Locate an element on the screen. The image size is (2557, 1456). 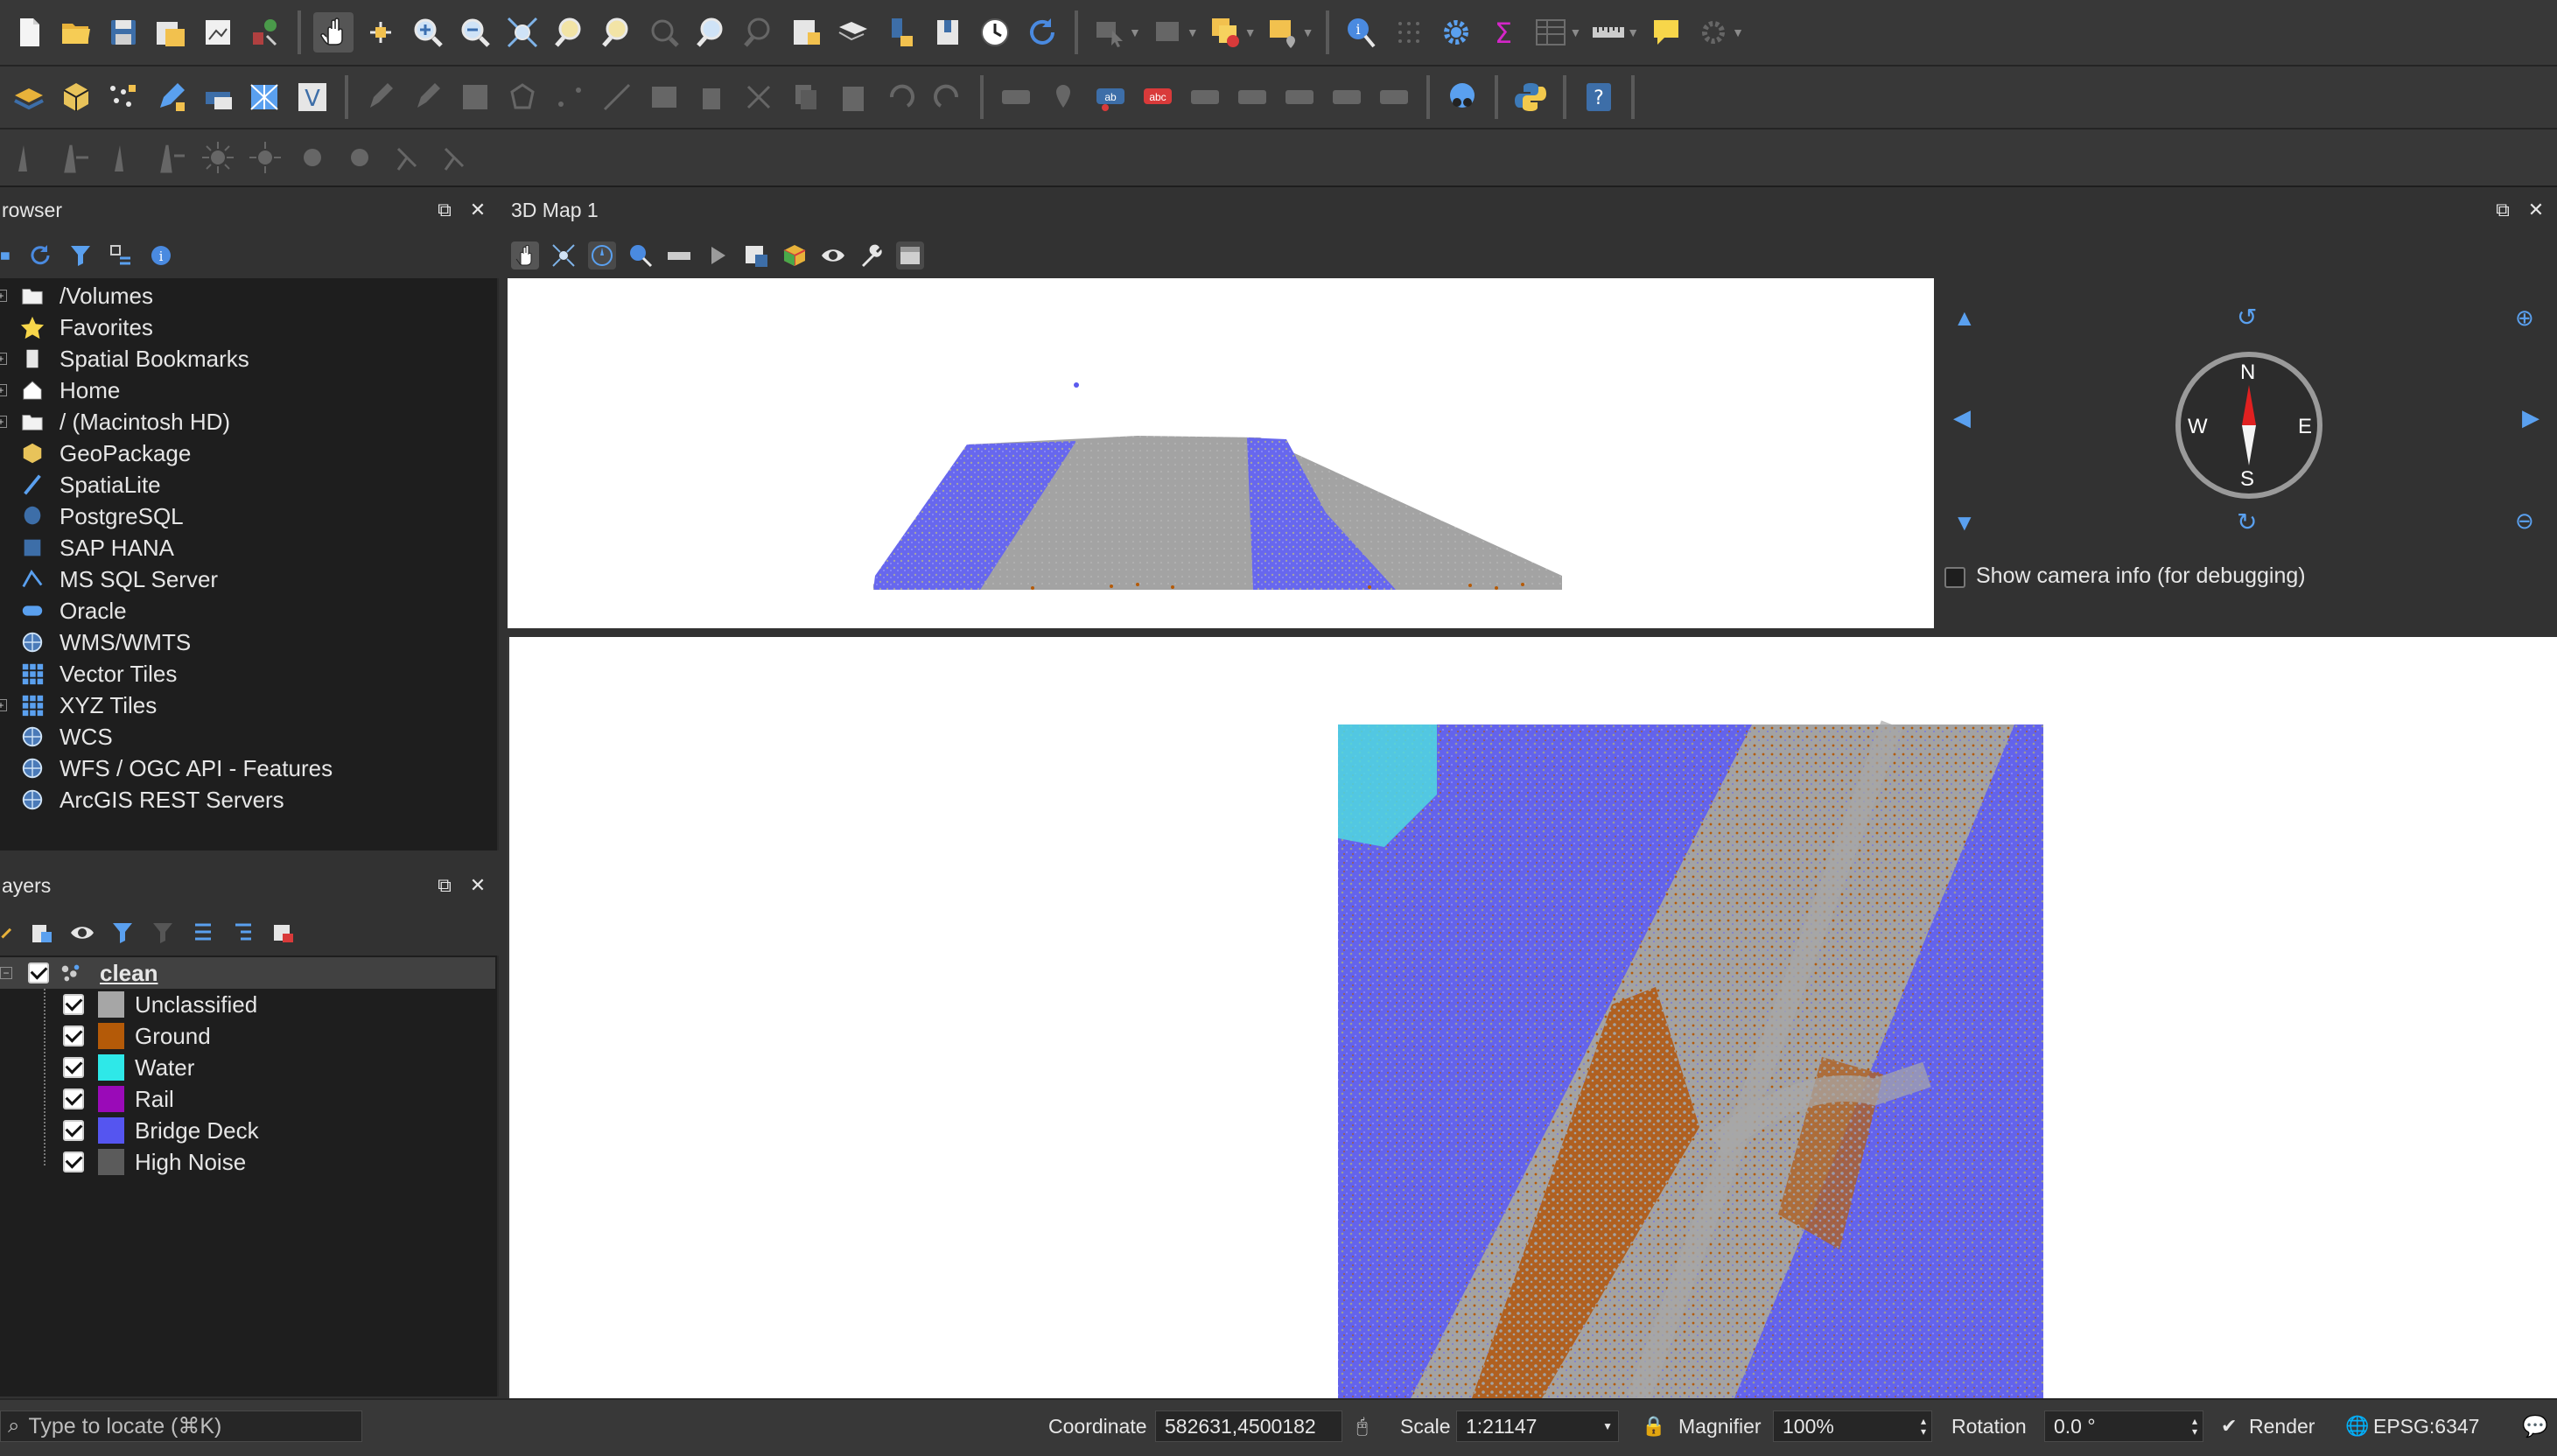
copy-icon is located at coordinates (806, 97).